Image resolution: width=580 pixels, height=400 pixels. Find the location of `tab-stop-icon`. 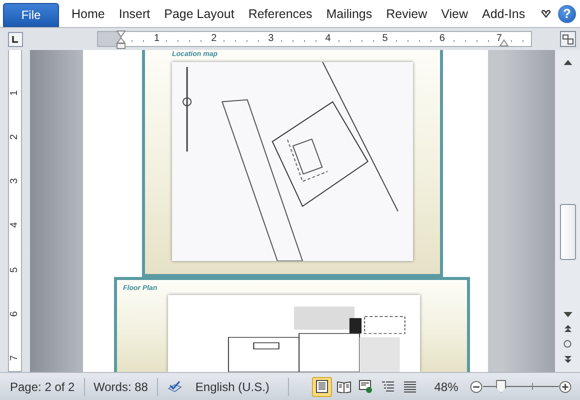

tab-stop-icon is located at coordinates (15, 39).